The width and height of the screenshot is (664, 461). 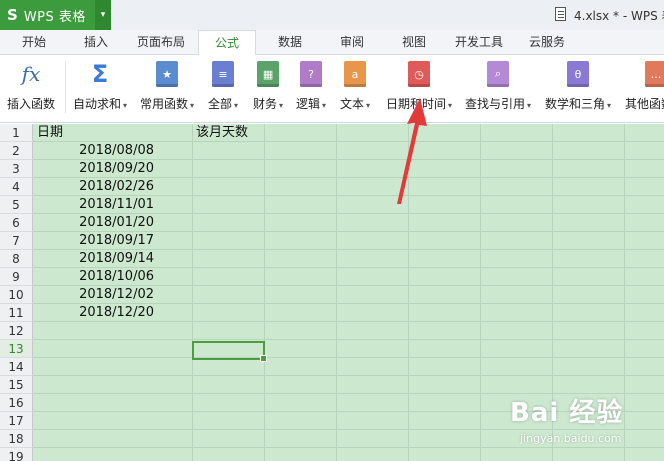 I want to click on title-bar: S WPS 表格 ▾ 4.xlsx * - WPS 表, so click(x=332, y=15).